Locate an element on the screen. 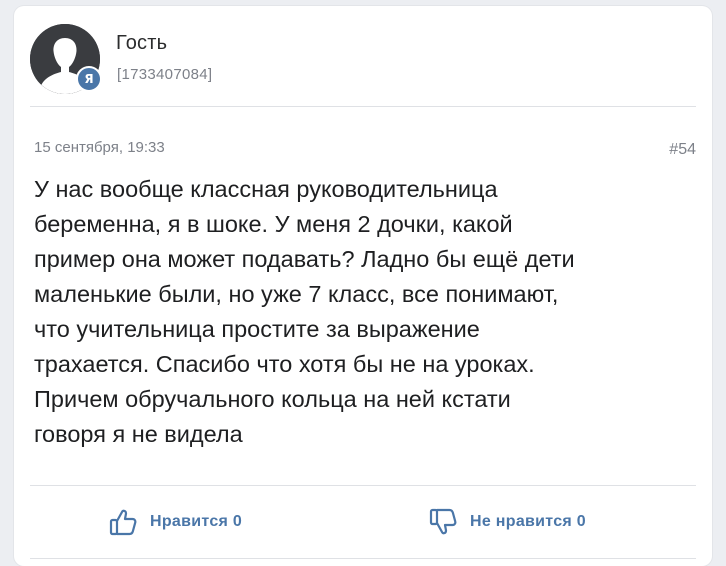 Image resolution: width=726 pixels, height=566 pixels. post-text-line: что учительница простите за выражение is located at coordinates (257, 329).